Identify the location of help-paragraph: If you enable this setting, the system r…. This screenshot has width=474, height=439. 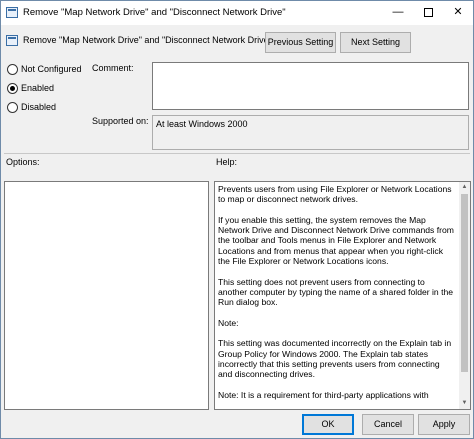
(336, 240).